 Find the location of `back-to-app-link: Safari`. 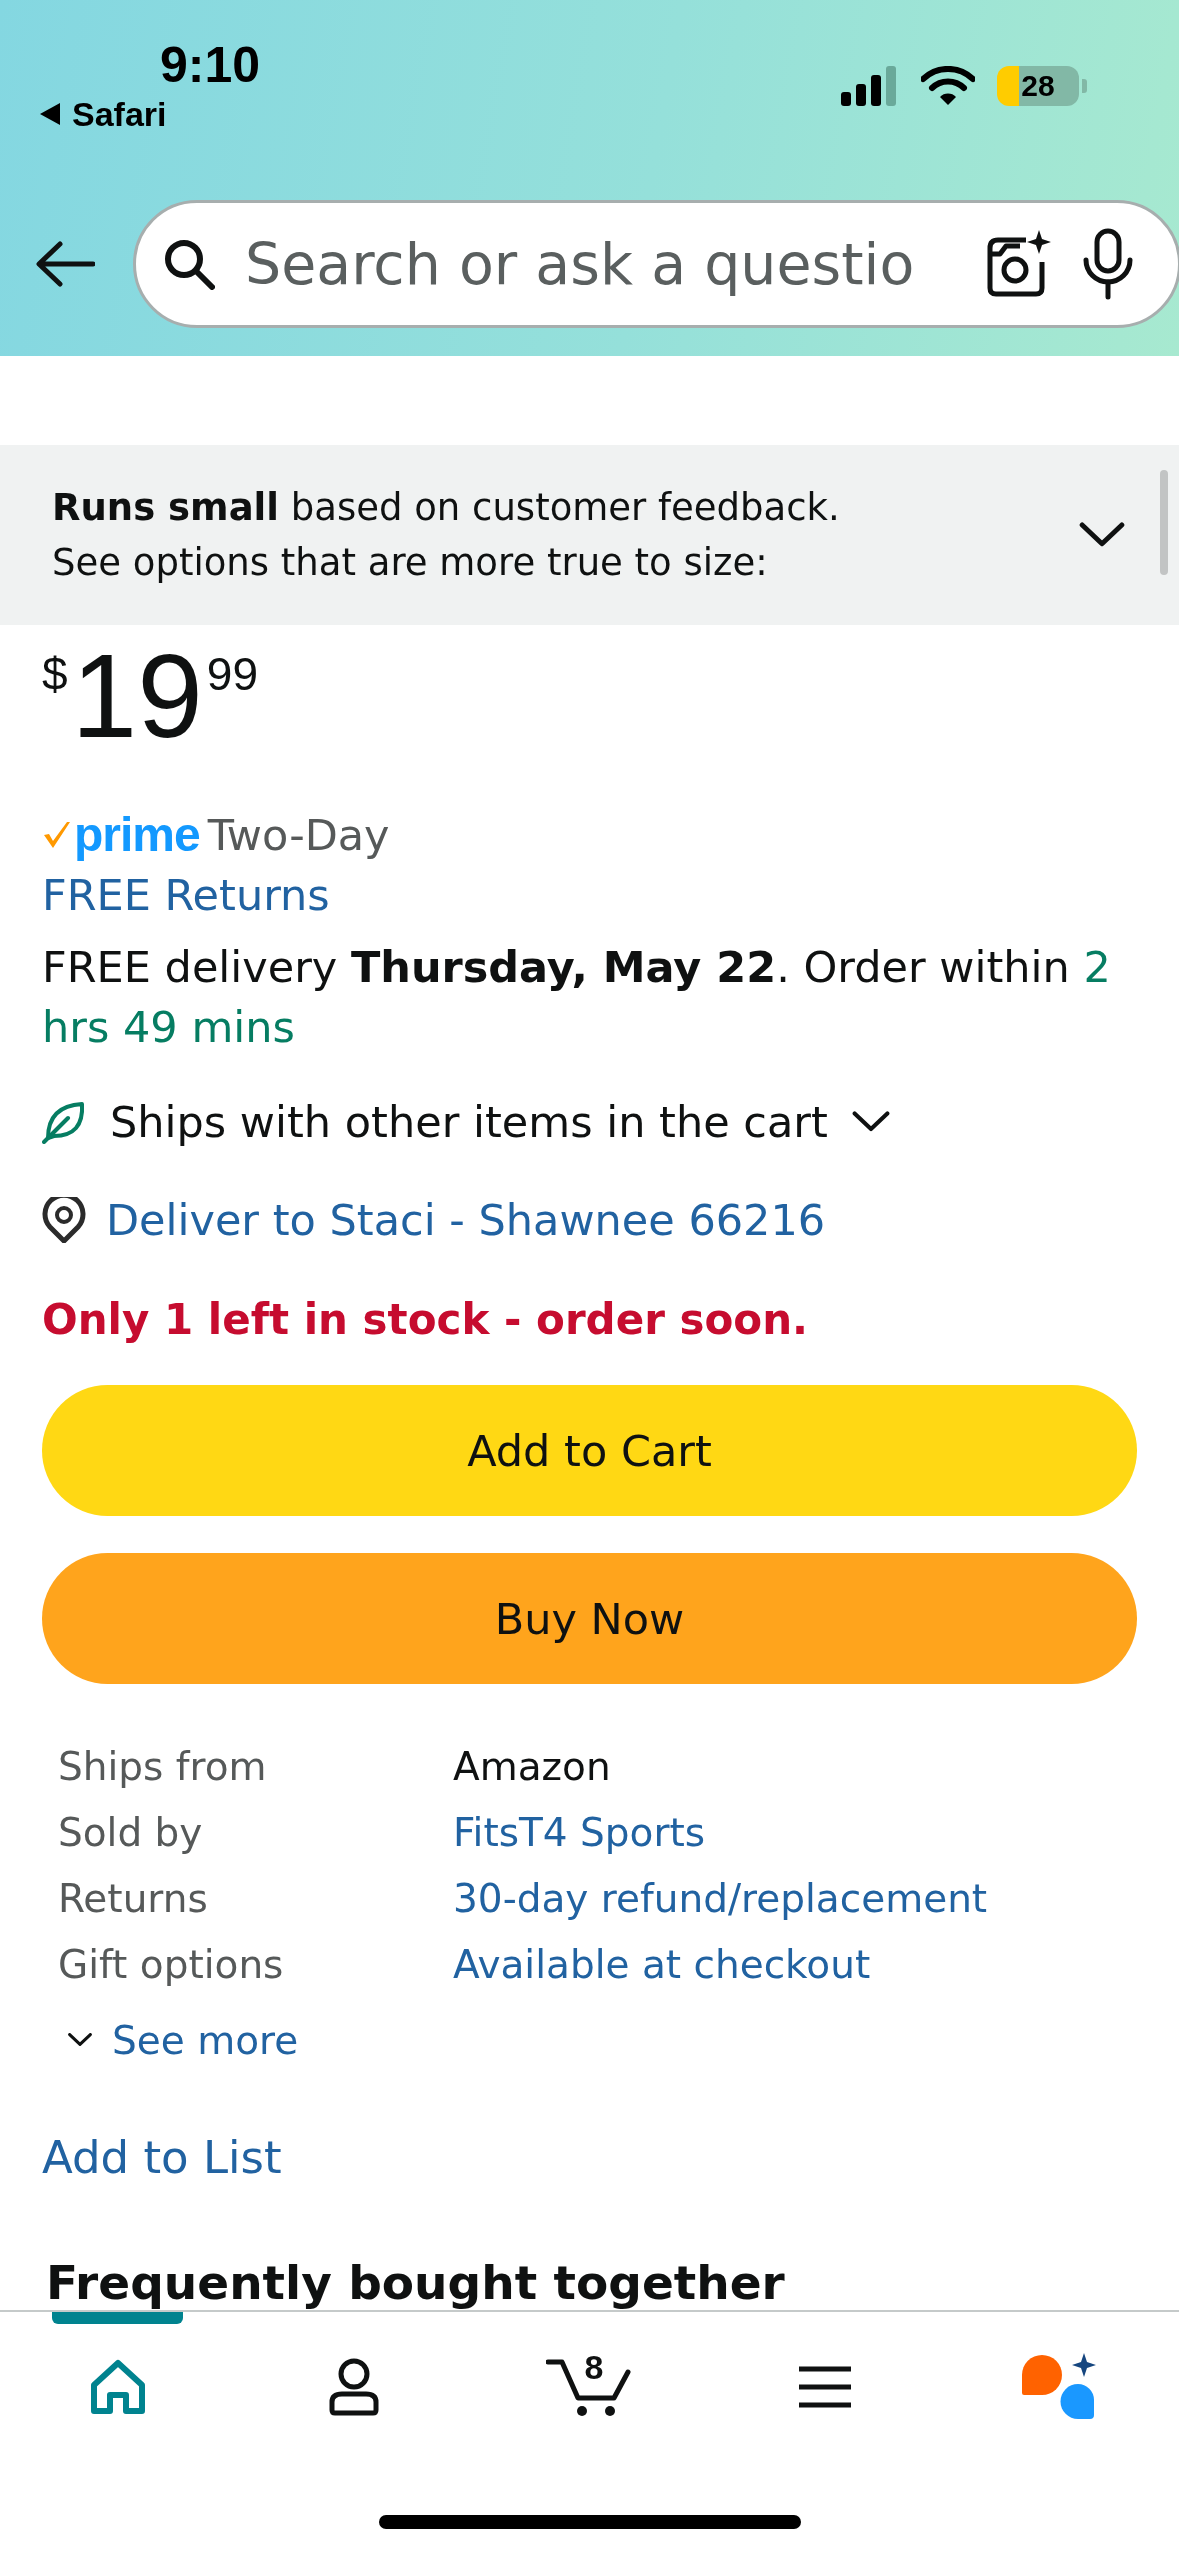

back-to-app-link: Safari is located at coordinates (119, 114).